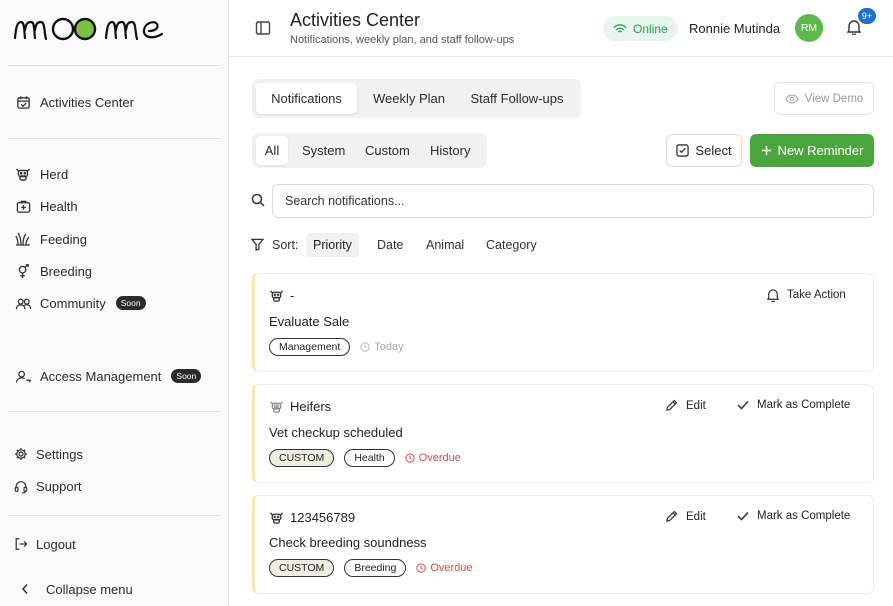 The width and height of the screenshot is (893, 606). I want to click on page-title: Activities Center, so click(355, 20).